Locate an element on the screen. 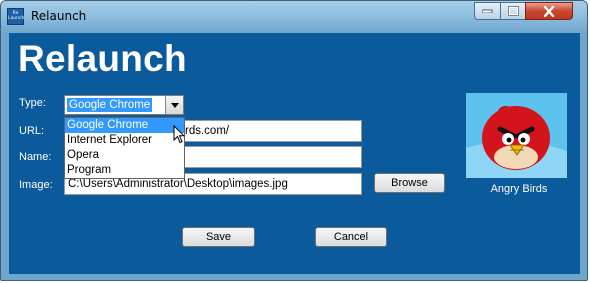 This screenshot has width=590, height=283. preview-caption: Angry Birds is located at coordinates (519, 189).